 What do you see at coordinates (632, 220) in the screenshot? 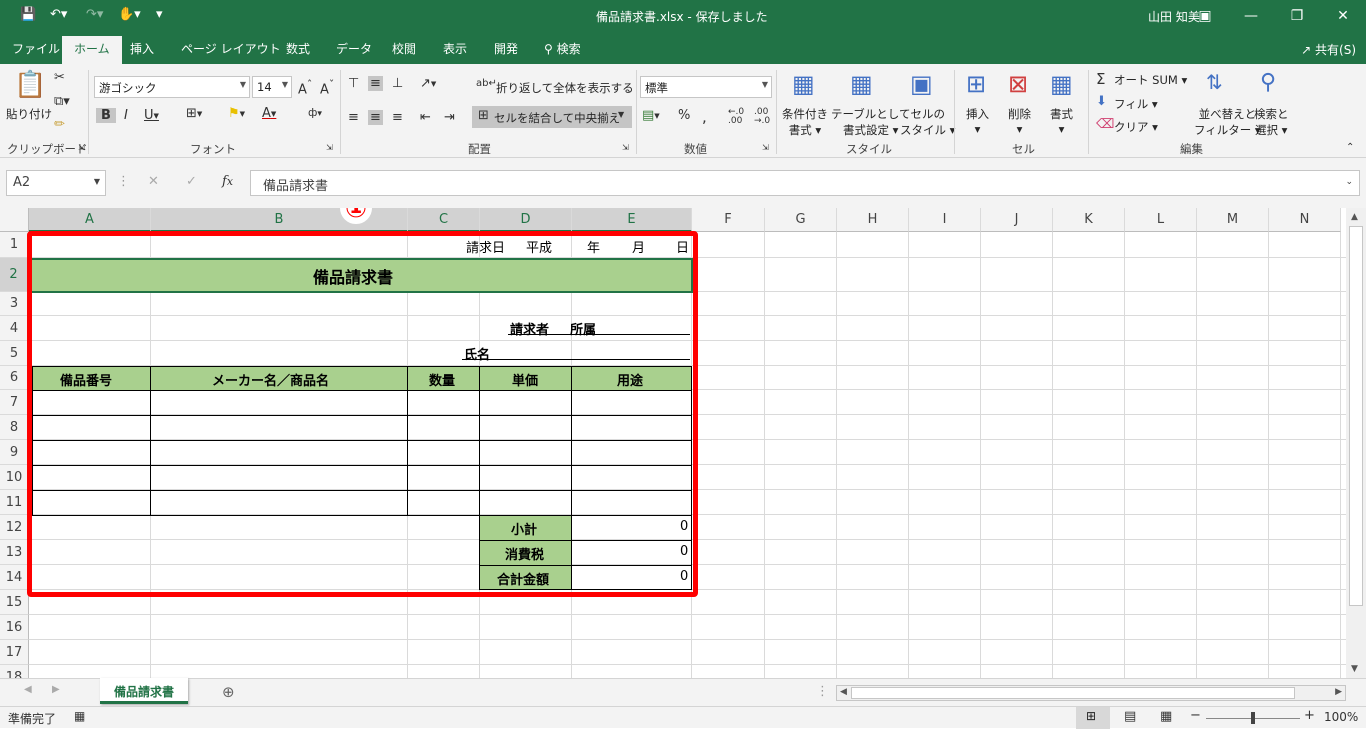
I see `column-header-e: E` at bounding box center [632, 220].